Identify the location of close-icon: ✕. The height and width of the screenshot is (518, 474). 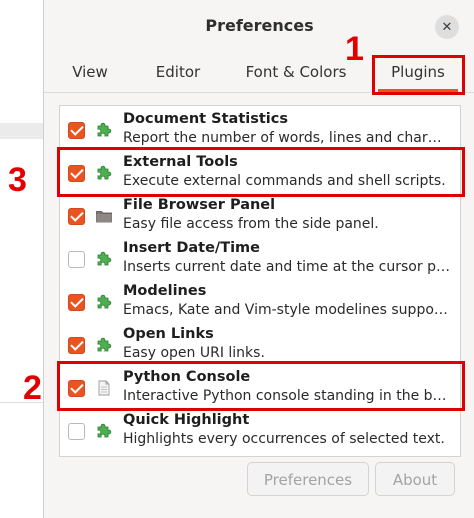
(447, 27).